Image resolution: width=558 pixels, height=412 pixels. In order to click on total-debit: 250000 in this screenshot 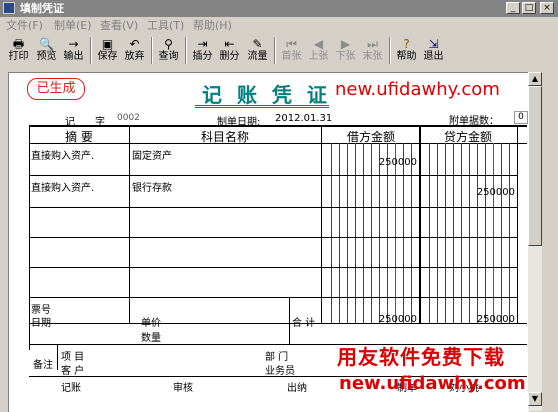, I will do `click(397, 319)`.